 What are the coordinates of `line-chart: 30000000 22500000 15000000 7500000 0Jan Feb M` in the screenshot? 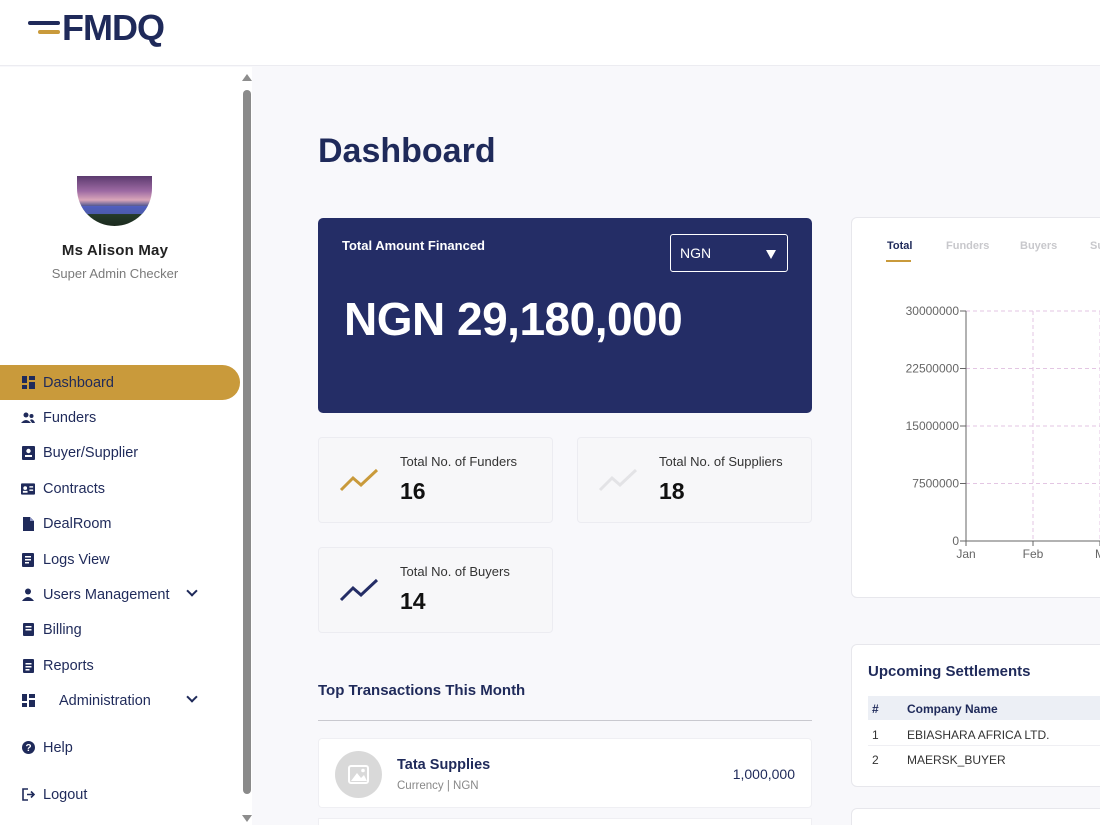 It's located at (1003, 432).